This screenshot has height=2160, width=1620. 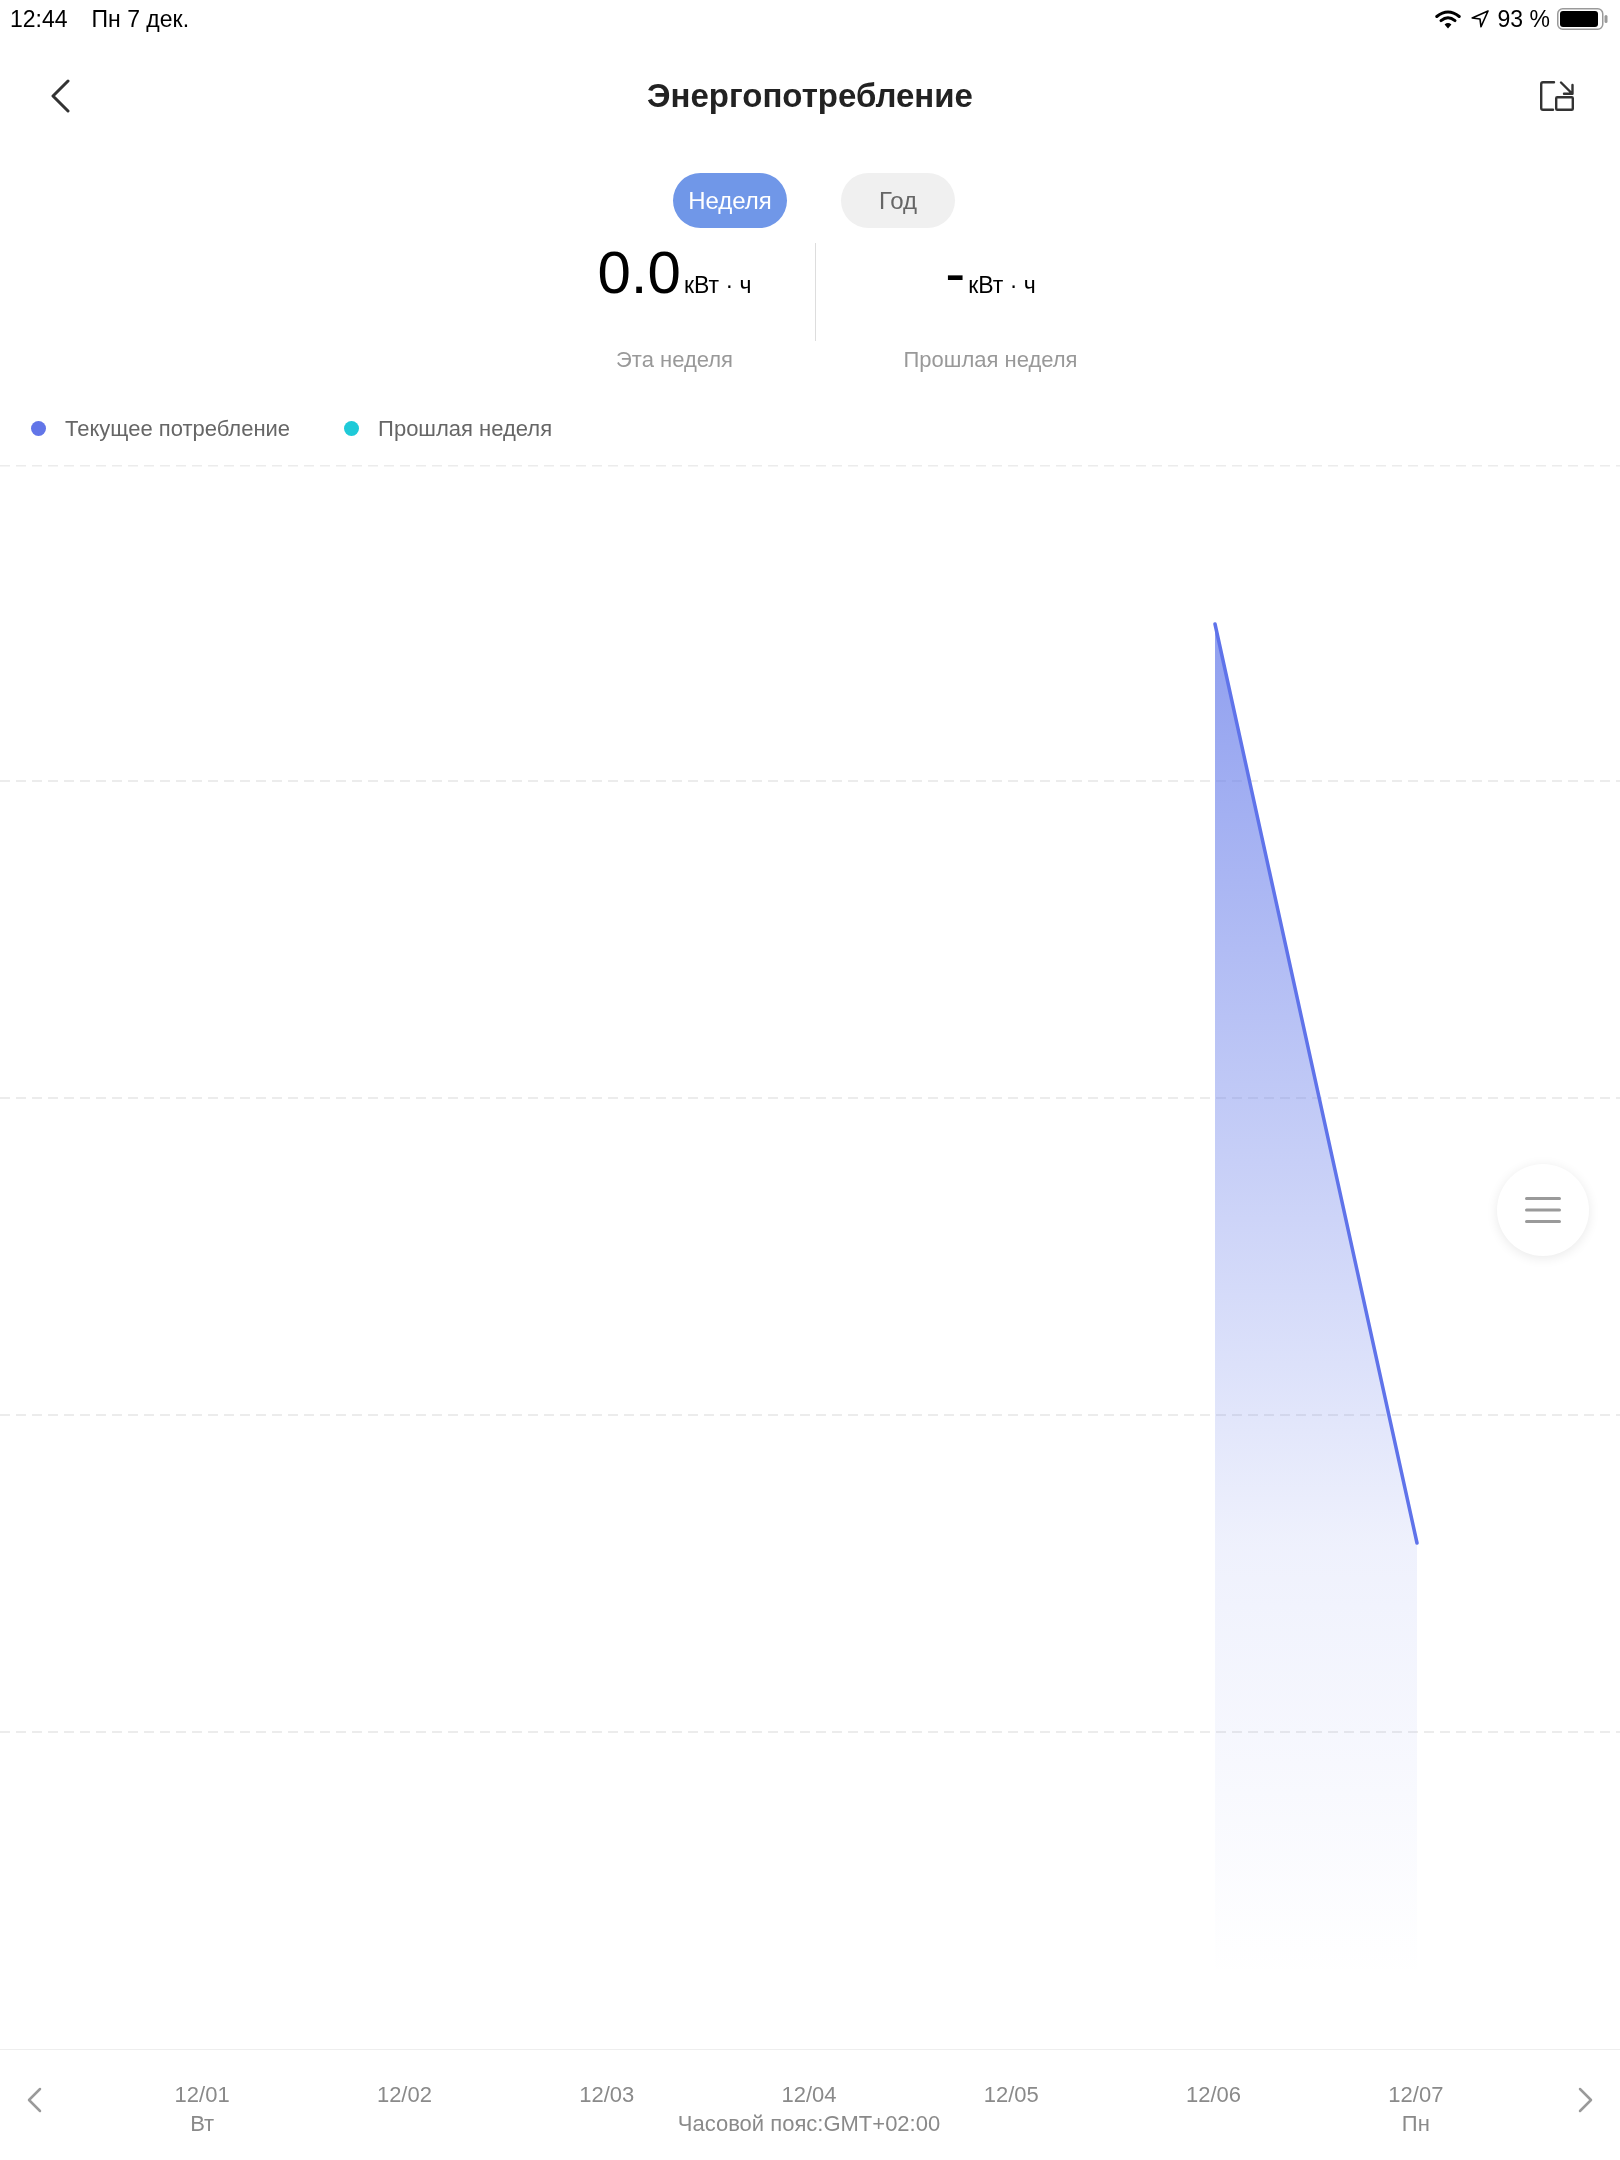 I want to click on export-icon, so click(x=1557, y=96).